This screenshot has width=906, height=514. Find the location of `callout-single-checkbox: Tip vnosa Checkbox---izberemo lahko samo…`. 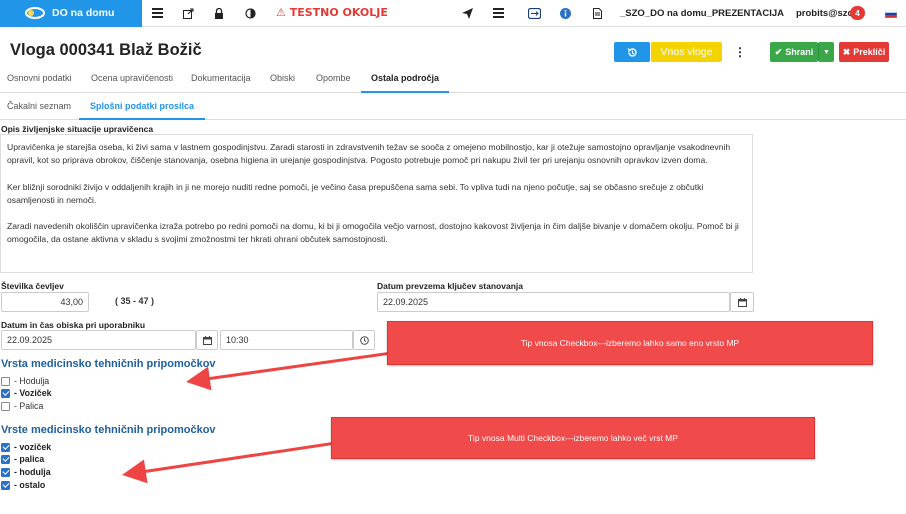

callout-single-checkbox: Tip vnosa Checkbox---izberemo lahko samo… is located at coordinates (630, 343).